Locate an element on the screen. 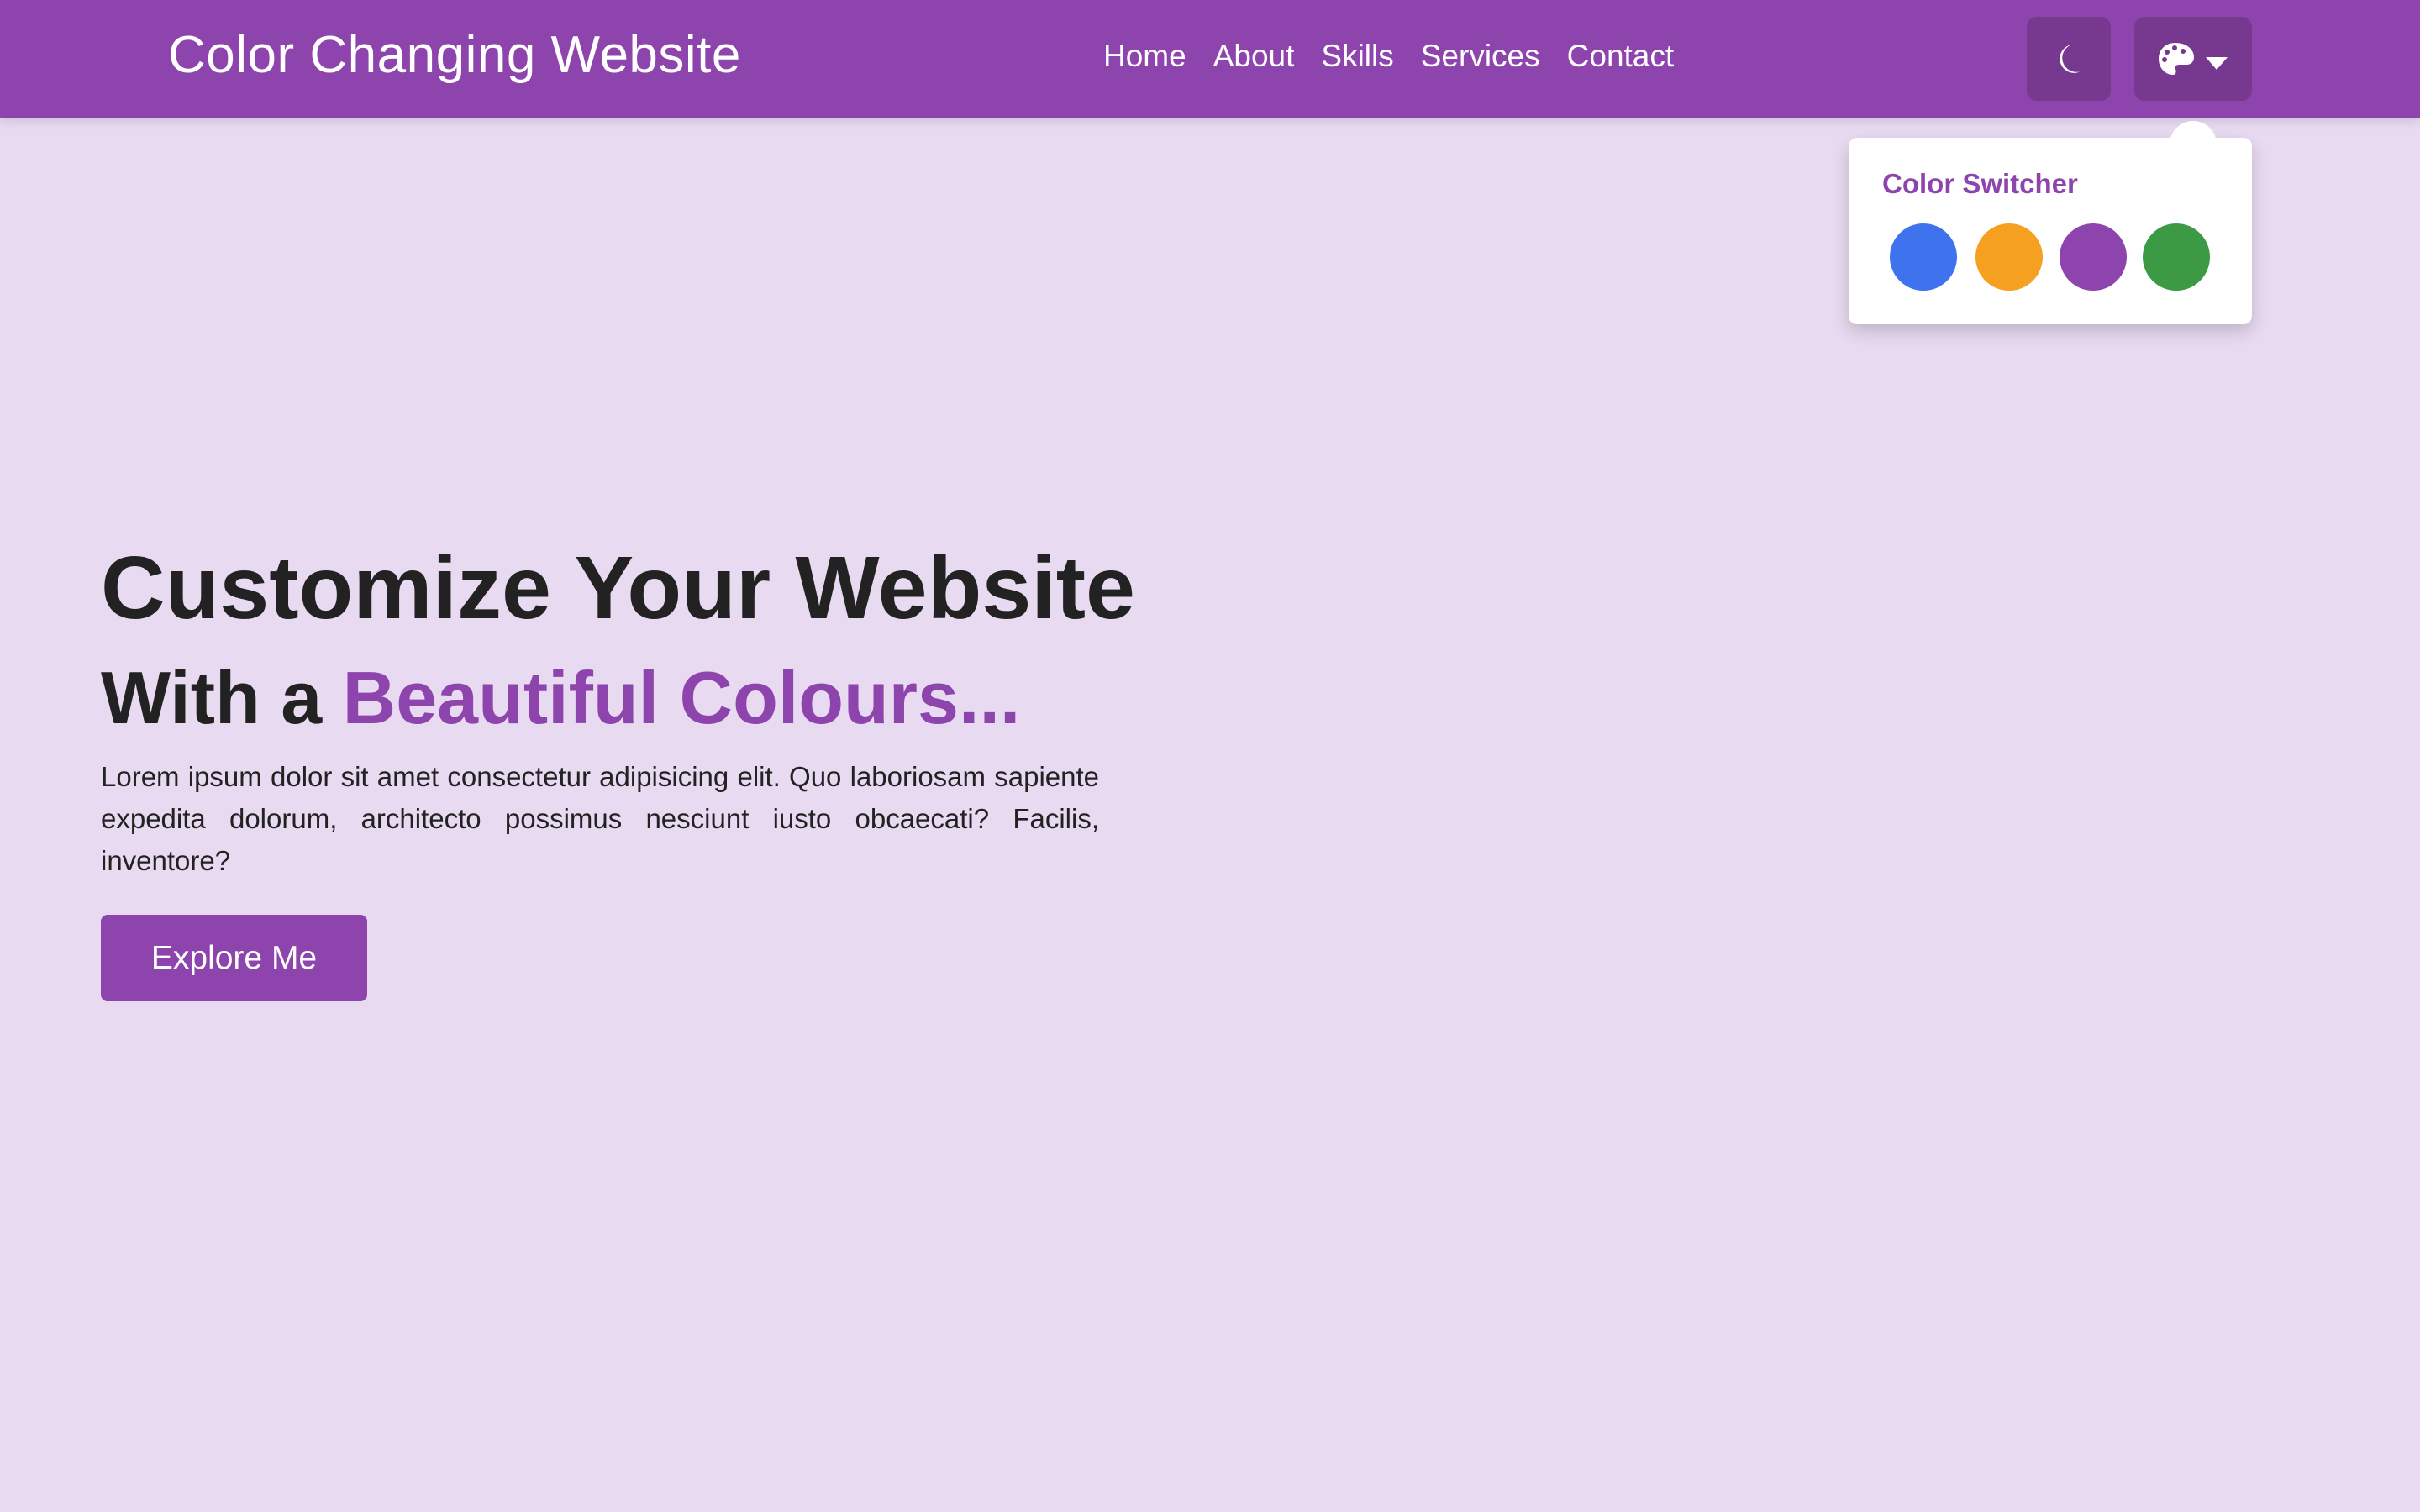 This screenshot has height=1512, width=2420. color-switcher-toggle is located at coordinates (2193, 59).